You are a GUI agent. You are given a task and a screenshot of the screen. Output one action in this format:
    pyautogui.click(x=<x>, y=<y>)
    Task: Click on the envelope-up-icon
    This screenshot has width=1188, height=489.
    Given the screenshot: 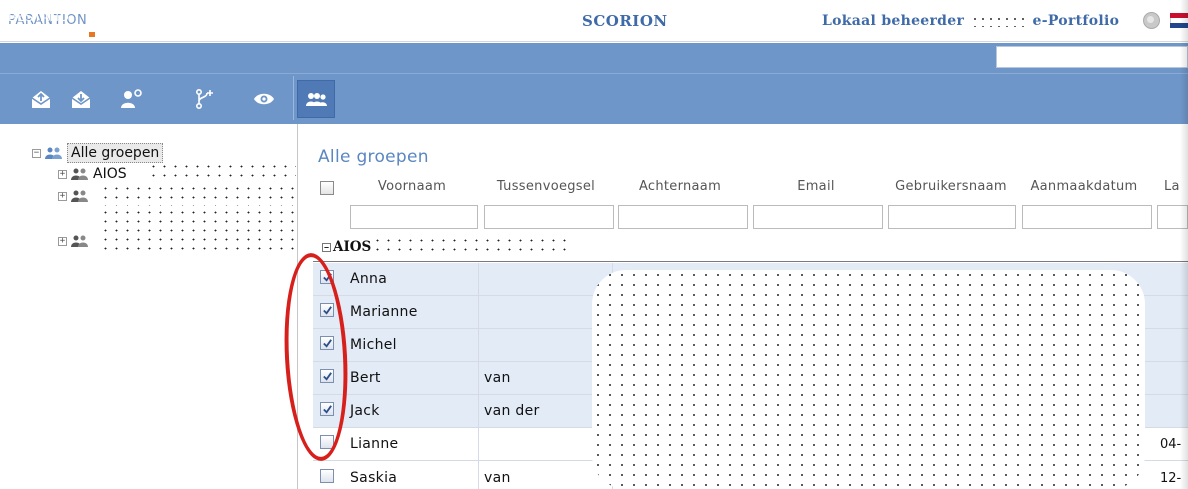 What is the action you would take?
    pyautogui.click(x=41, y=99)
    